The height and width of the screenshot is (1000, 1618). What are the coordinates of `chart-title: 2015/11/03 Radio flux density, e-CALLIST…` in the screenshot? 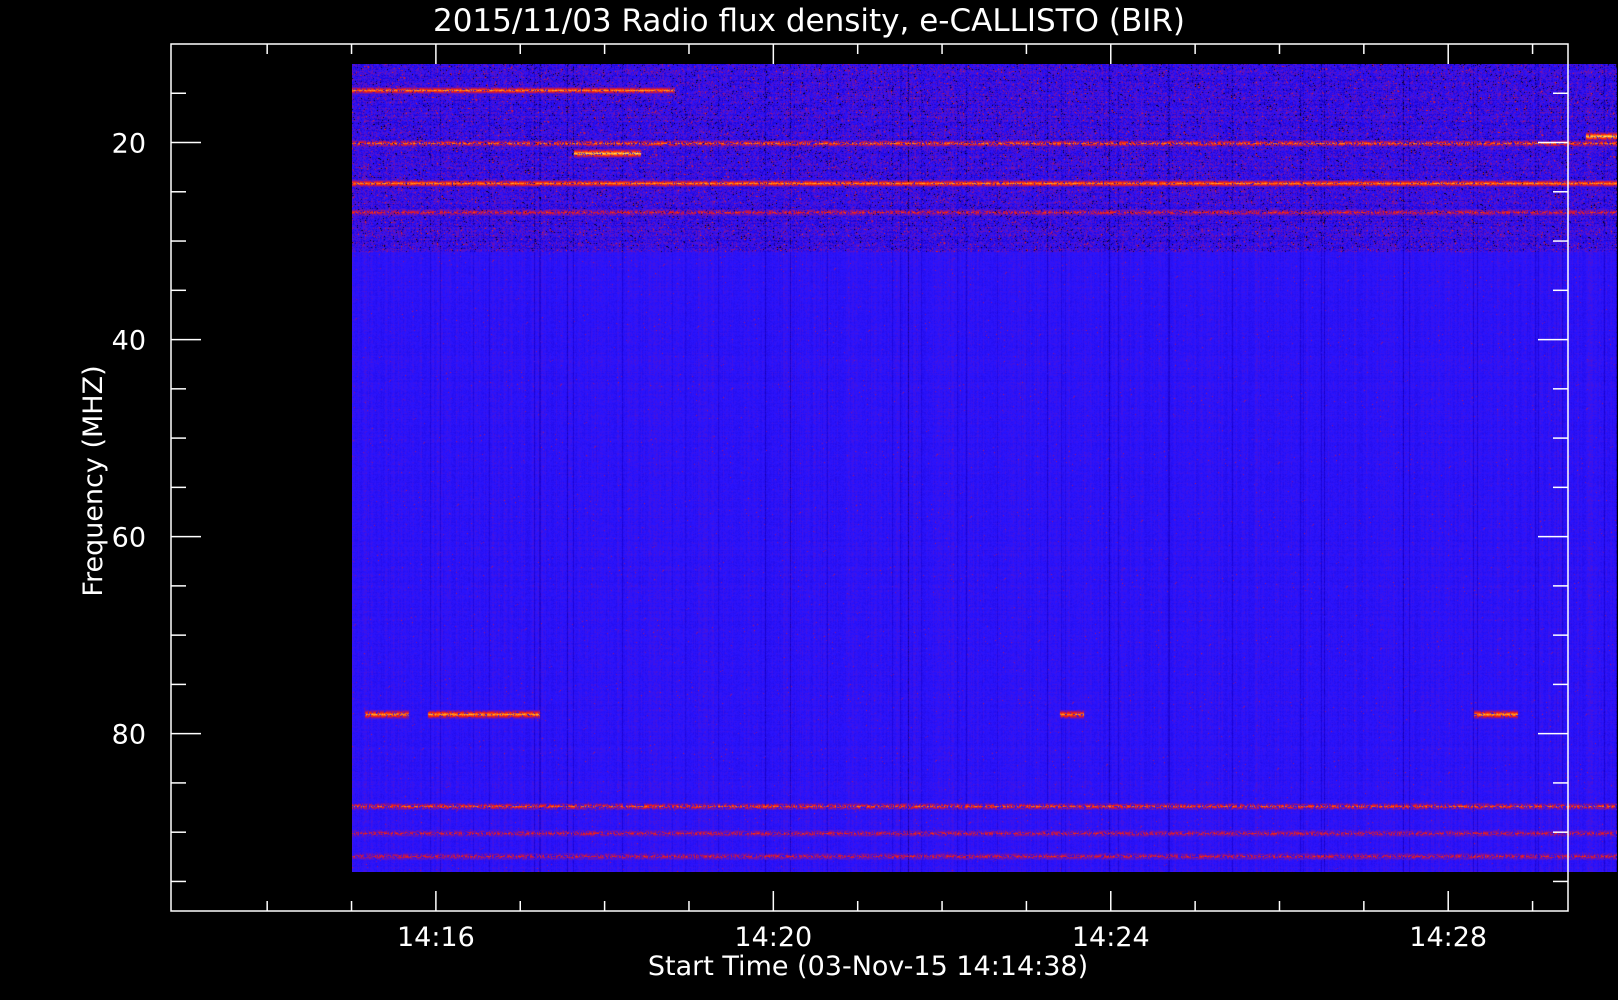 It's located at (809, 21).